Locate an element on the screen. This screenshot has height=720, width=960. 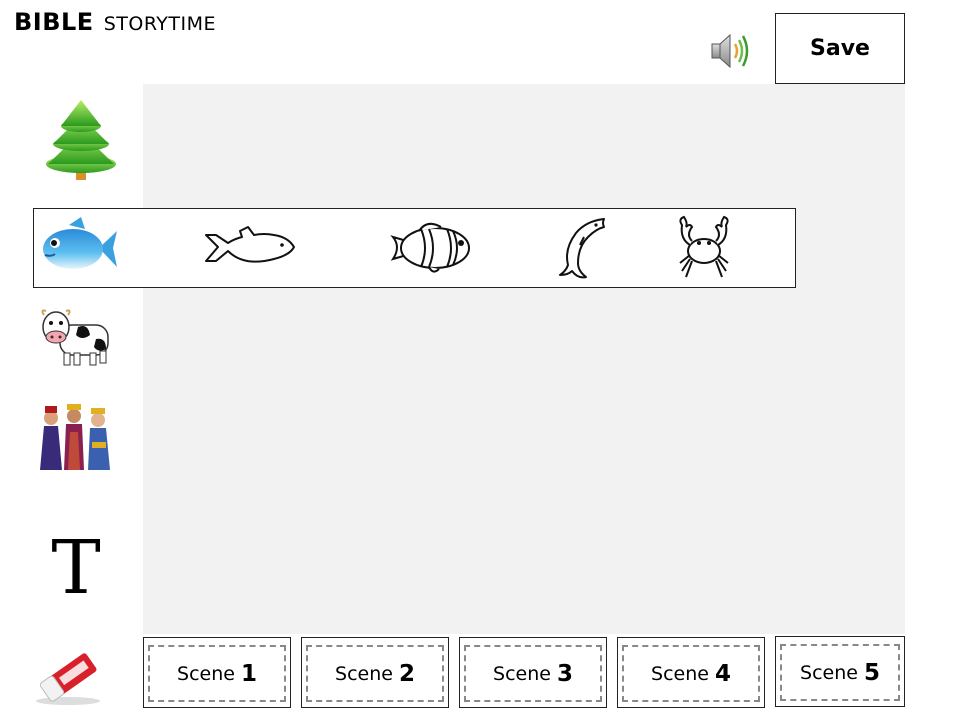
tree-icon is located at coordinates (81, 140).